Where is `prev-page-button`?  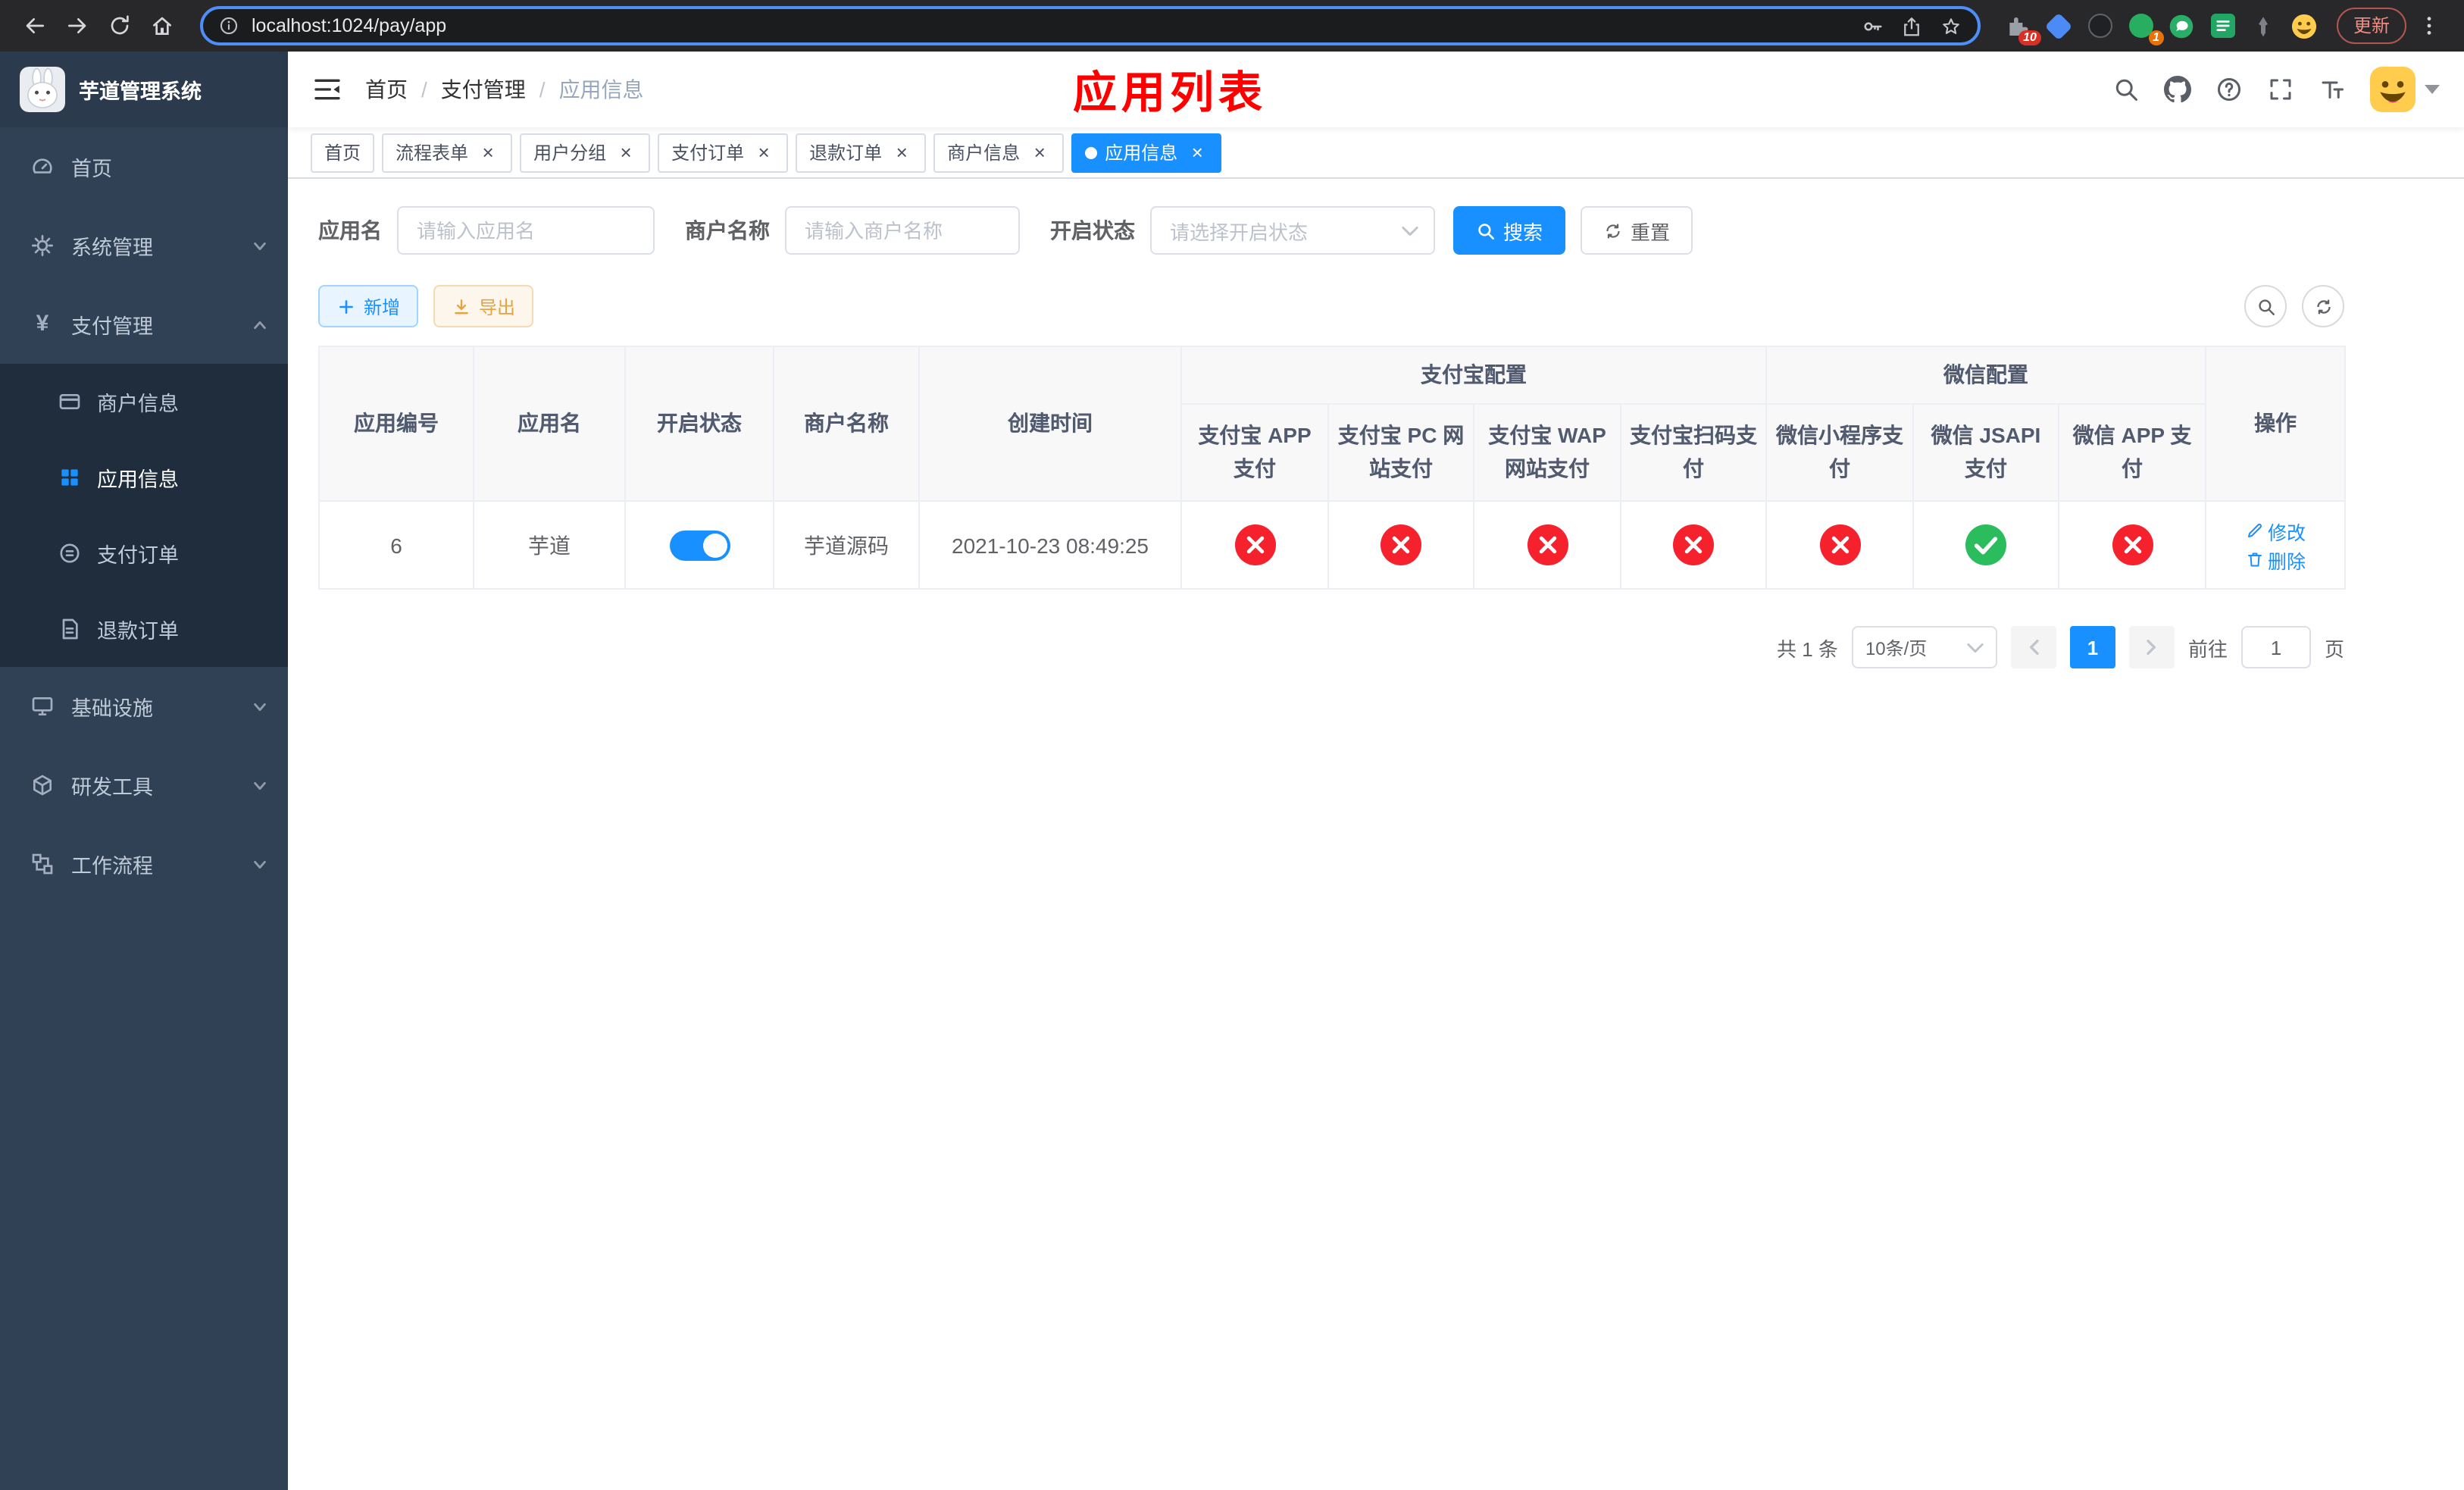
prev-page-button is located at coordinates (2033, 647).